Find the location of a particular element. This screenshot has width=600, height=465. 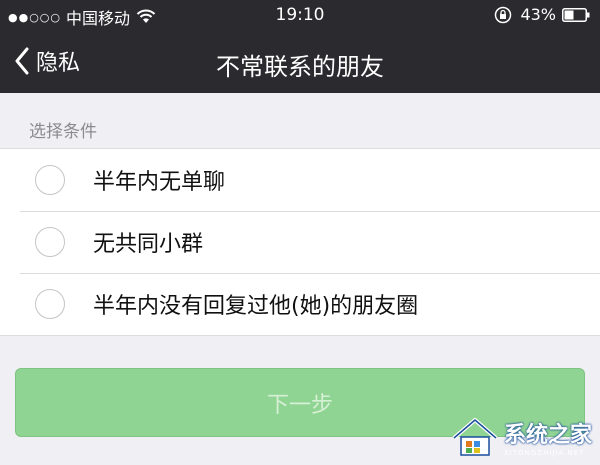

status-right: 43% is located at coordinates (542, 14).